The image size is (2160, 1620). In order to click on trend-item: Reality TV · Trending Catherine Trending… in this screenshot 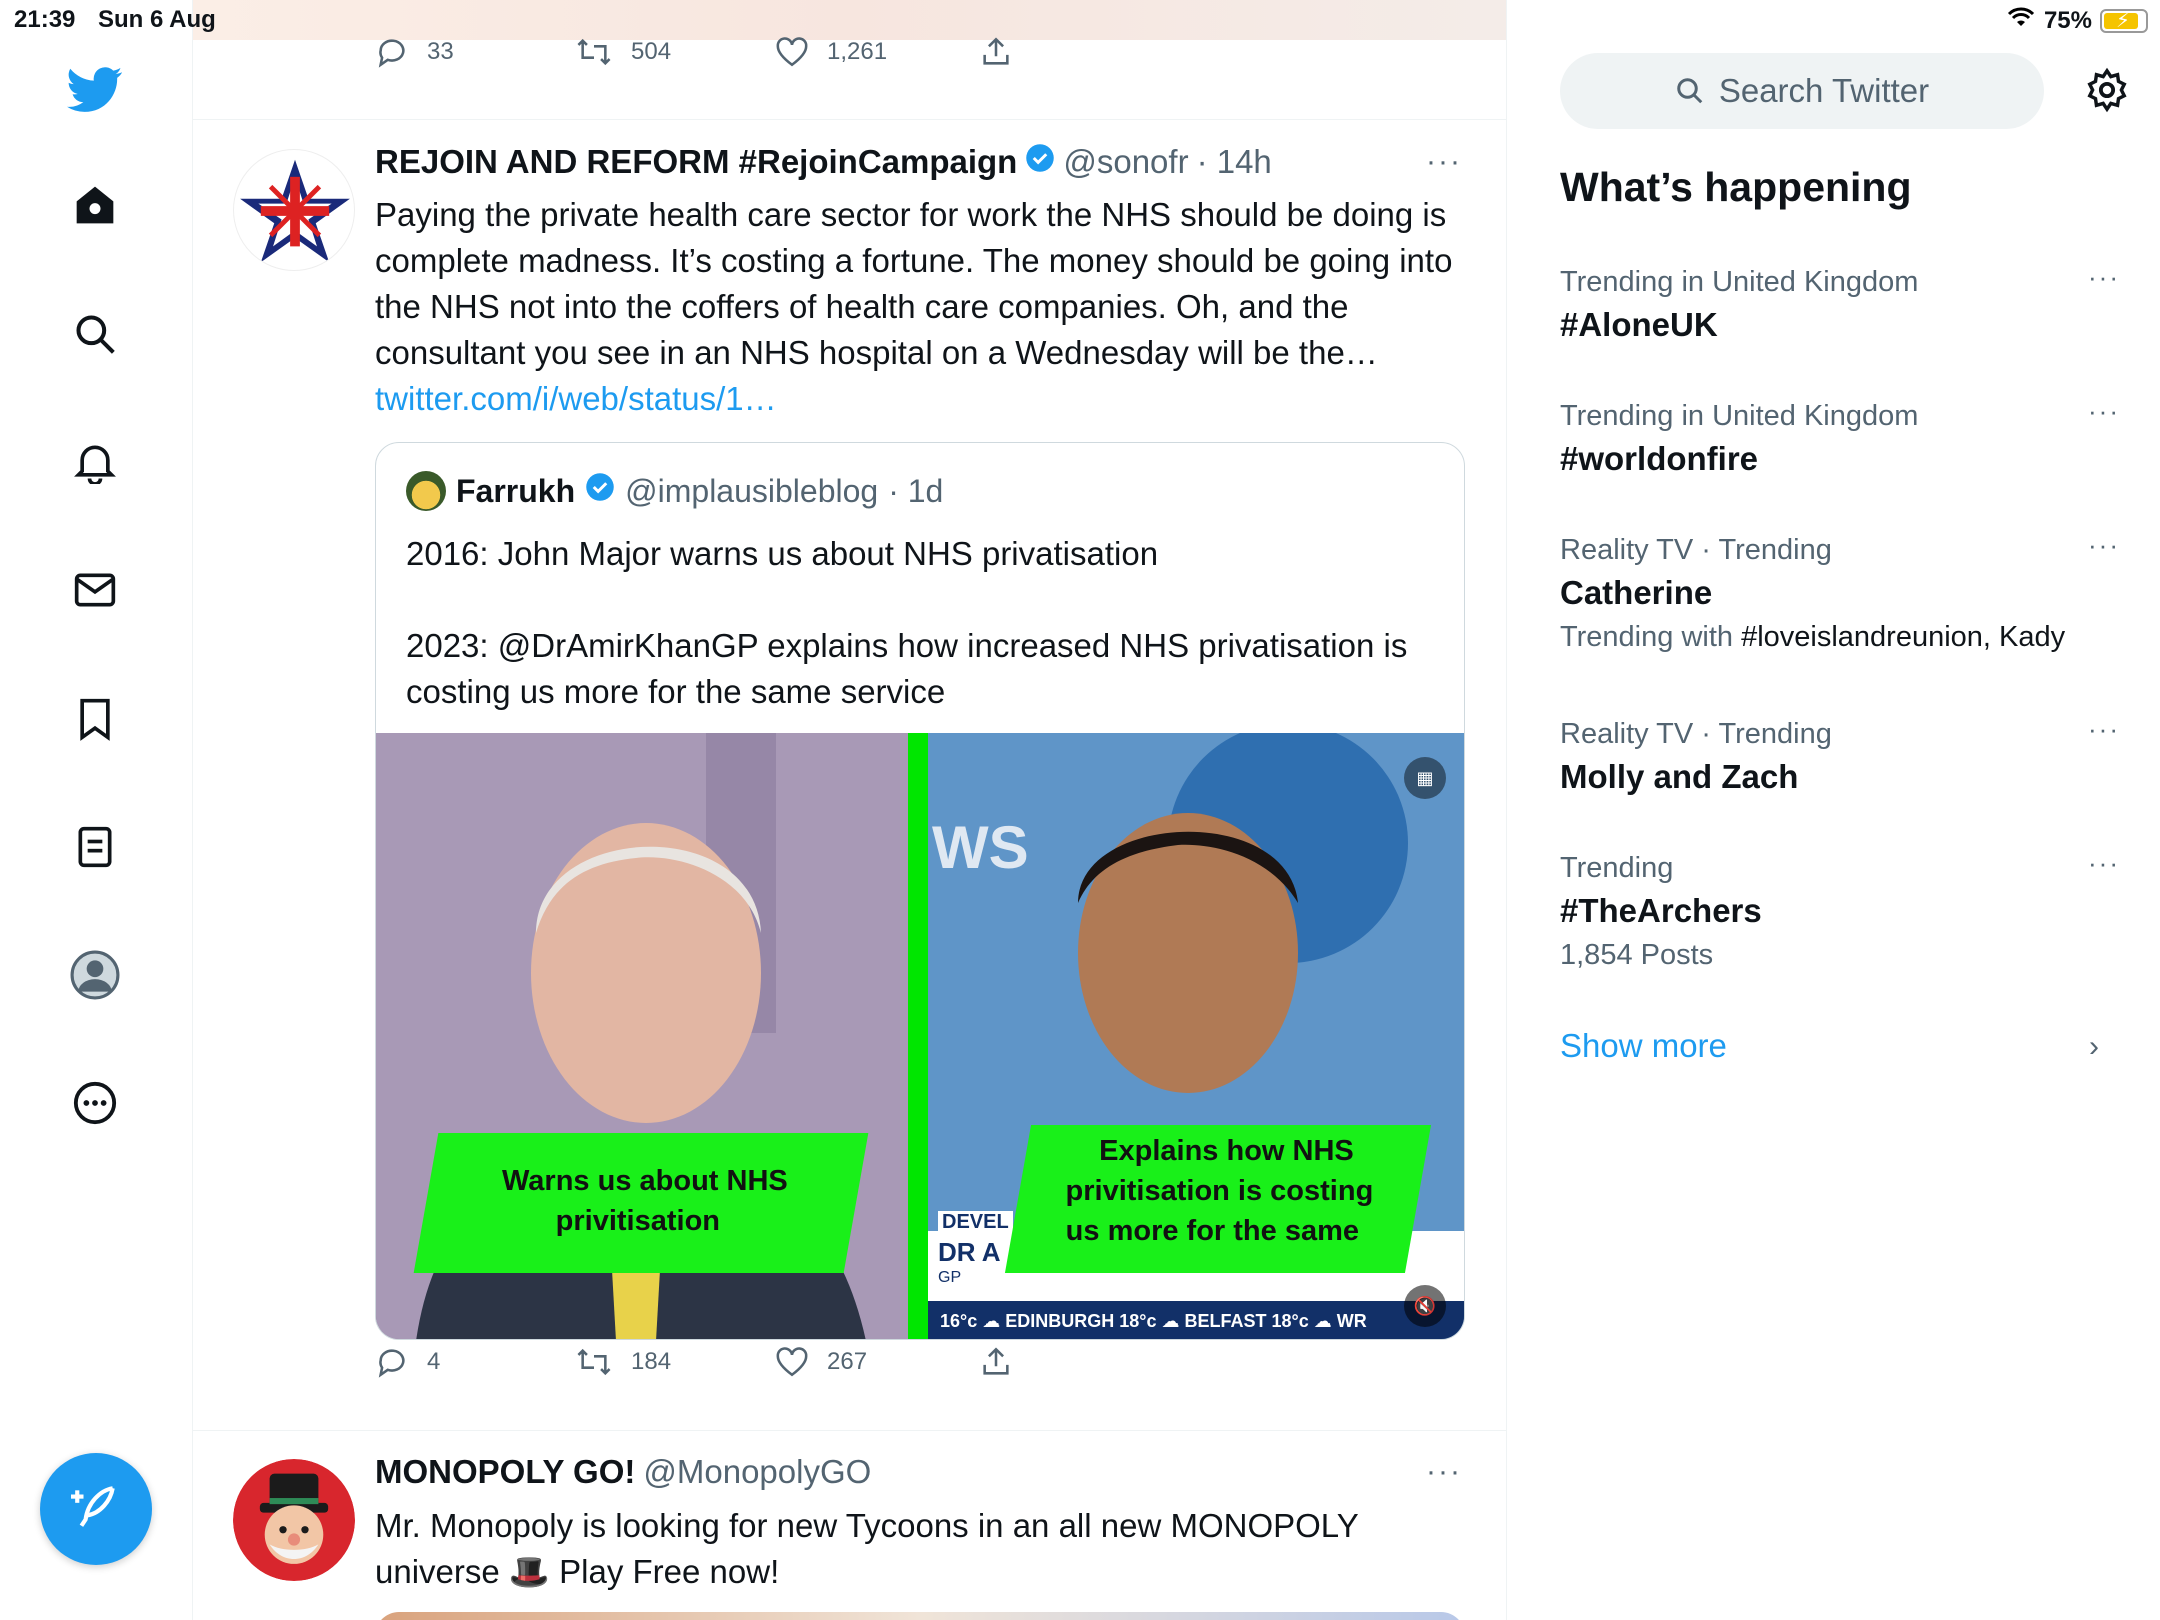, I will do `click(1840, 594)`.